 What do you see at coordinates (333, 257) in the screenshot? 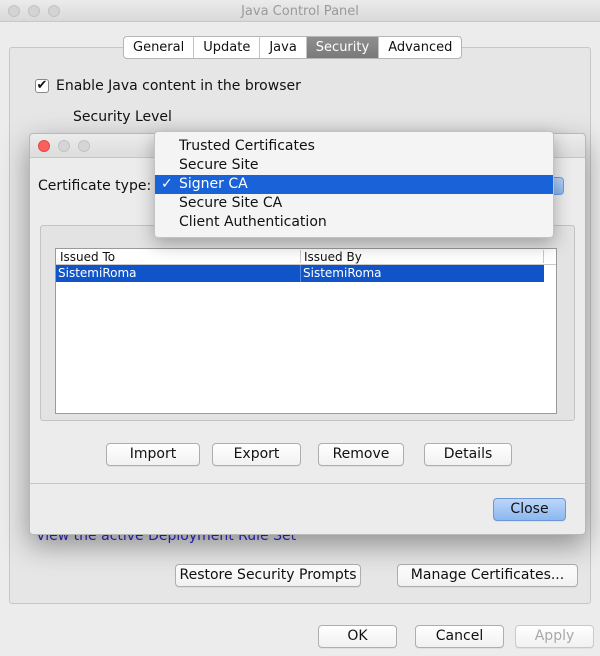
I see `column-issued-by: Issued By` at bounding box center [333, 257].